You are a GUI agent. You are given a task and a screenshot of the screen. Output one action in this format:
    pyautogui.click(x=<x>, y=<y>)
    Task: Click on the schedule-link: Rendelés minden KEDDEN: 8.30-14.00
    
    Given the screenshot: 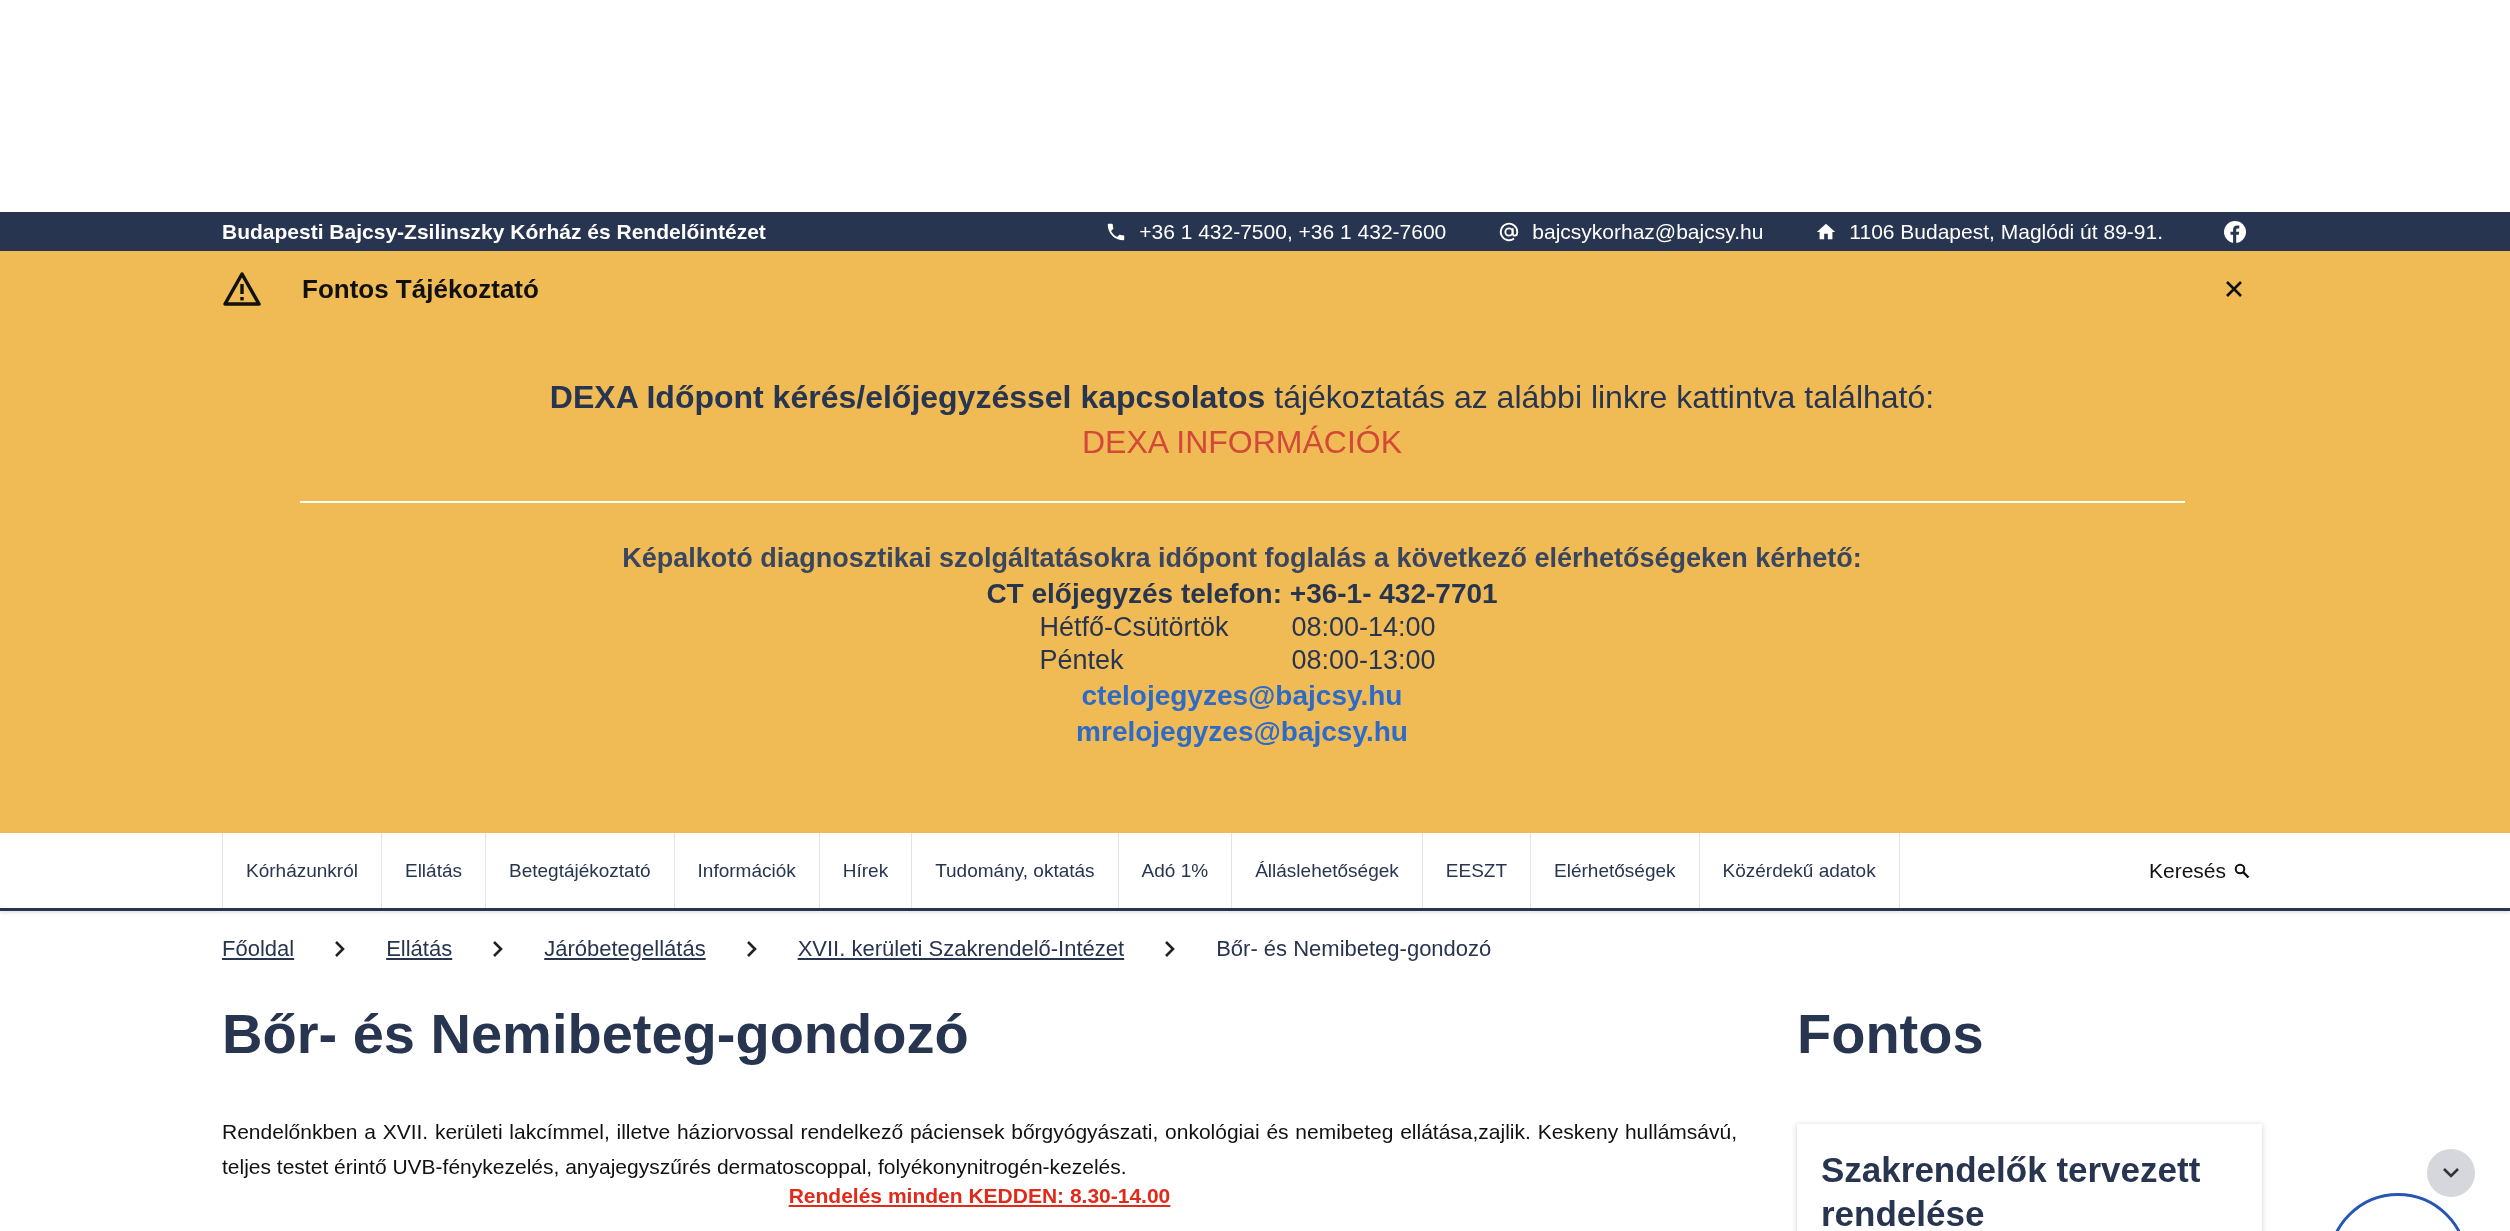 What is the action you would take?
    pyautogui.click(x=979, y=1195)
    